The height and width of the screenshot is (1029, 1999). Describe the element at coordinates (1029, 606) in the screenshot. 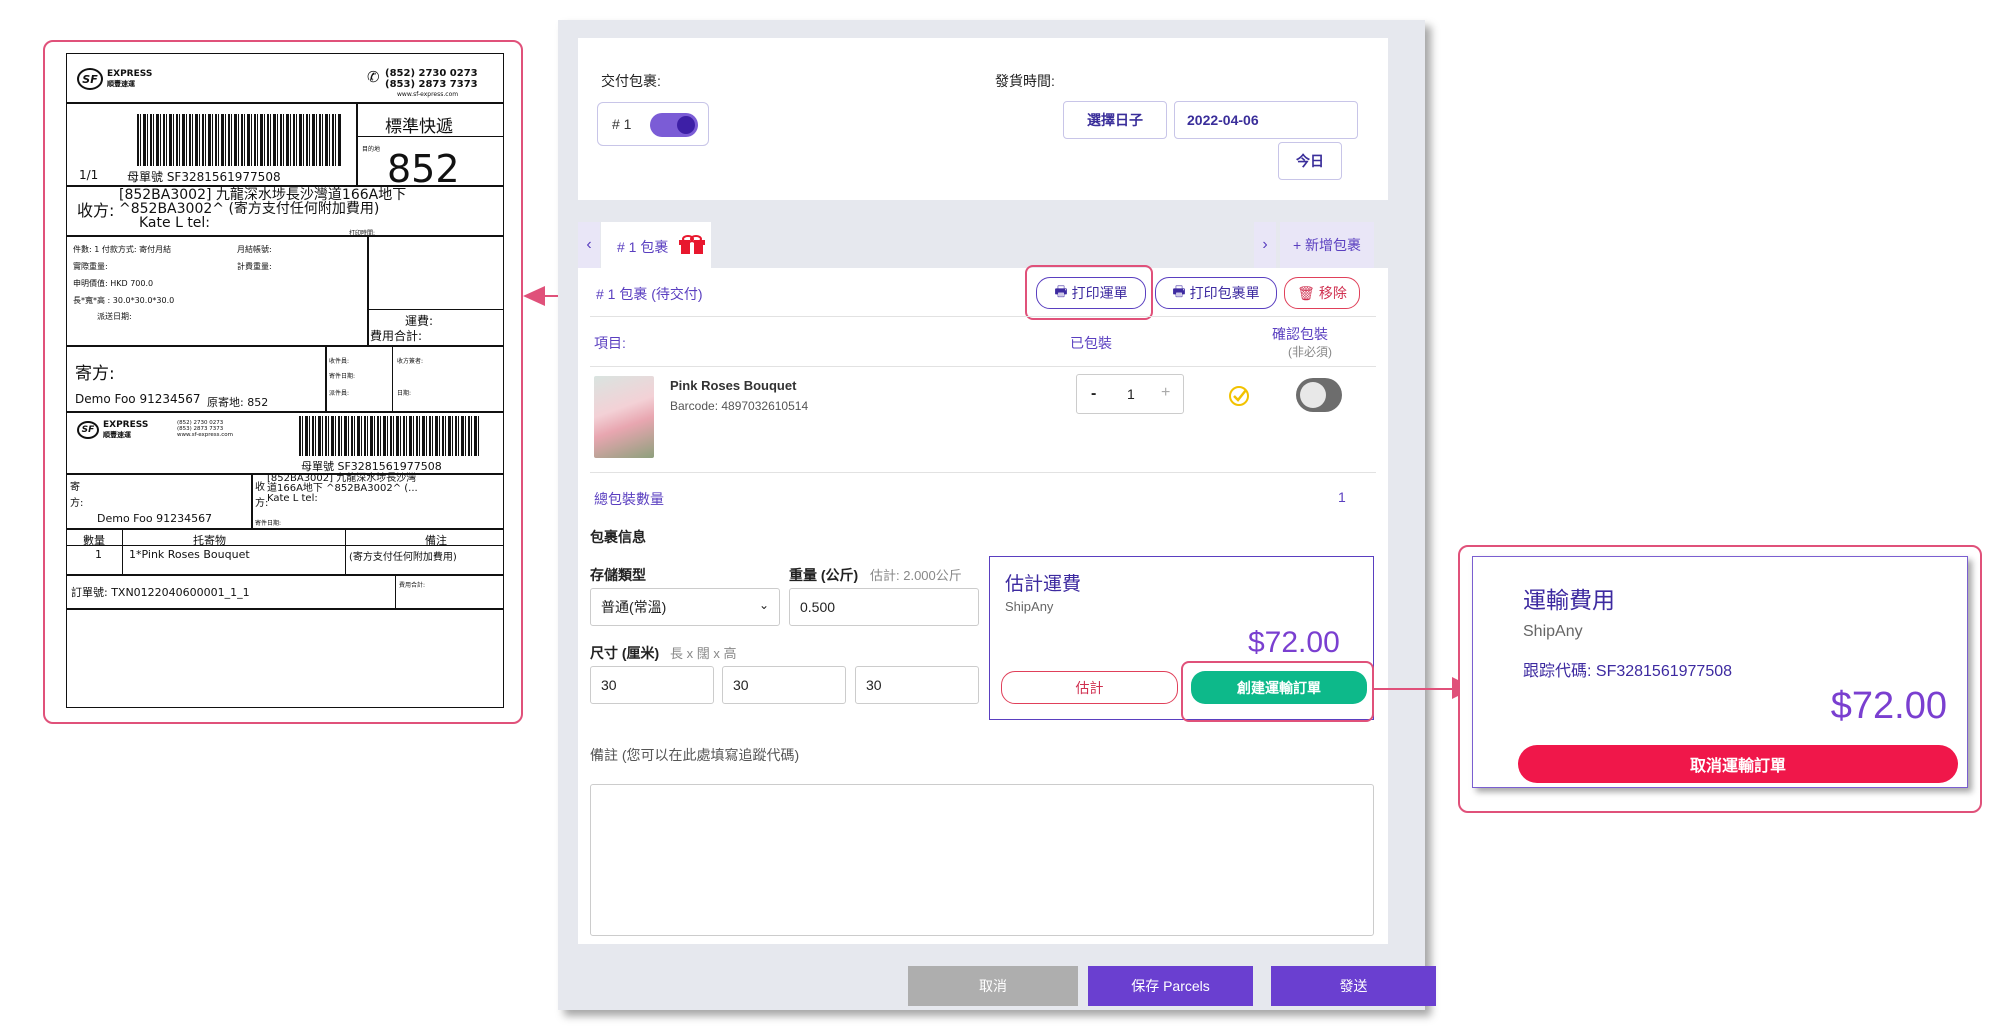

I see `estimate-provider: ShipAny` at that location.